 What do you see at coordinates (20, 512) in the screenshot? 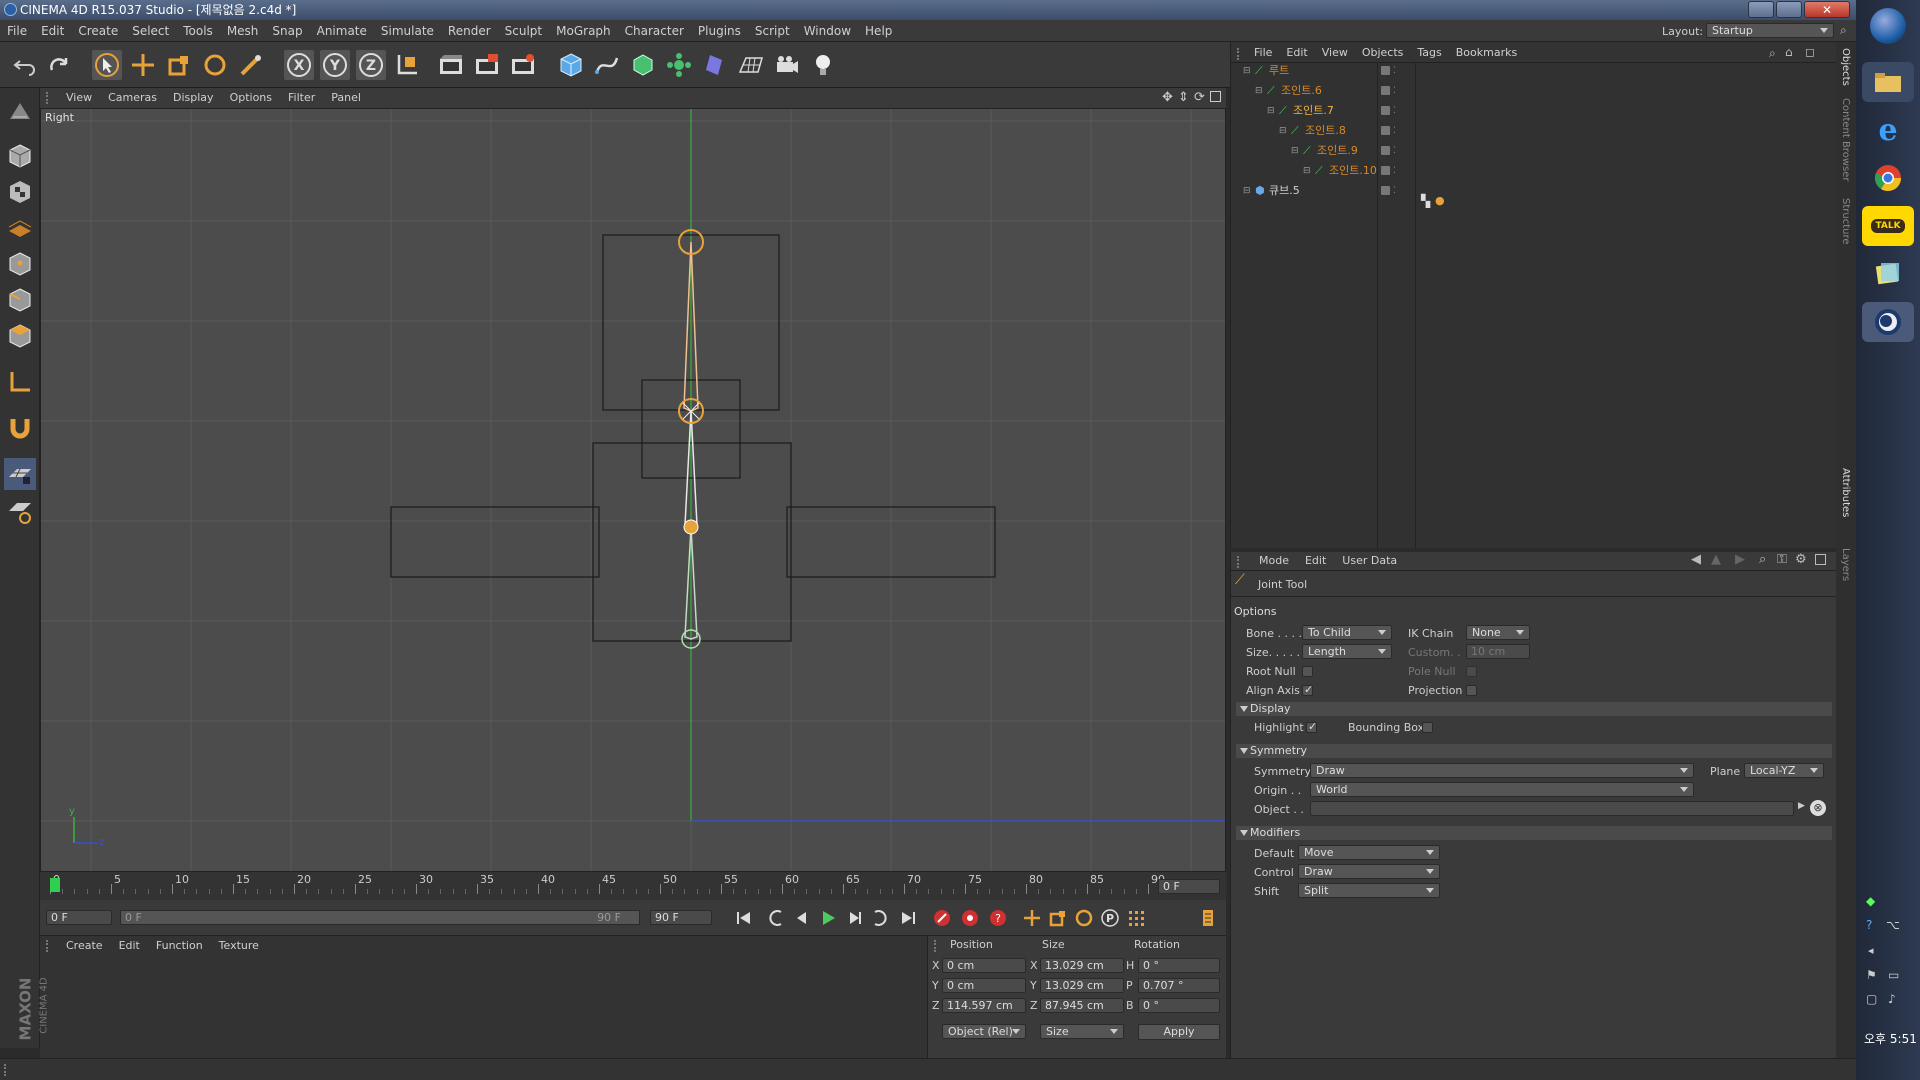
I see `locked-workplane-icon` at bounding box center [20, 512].